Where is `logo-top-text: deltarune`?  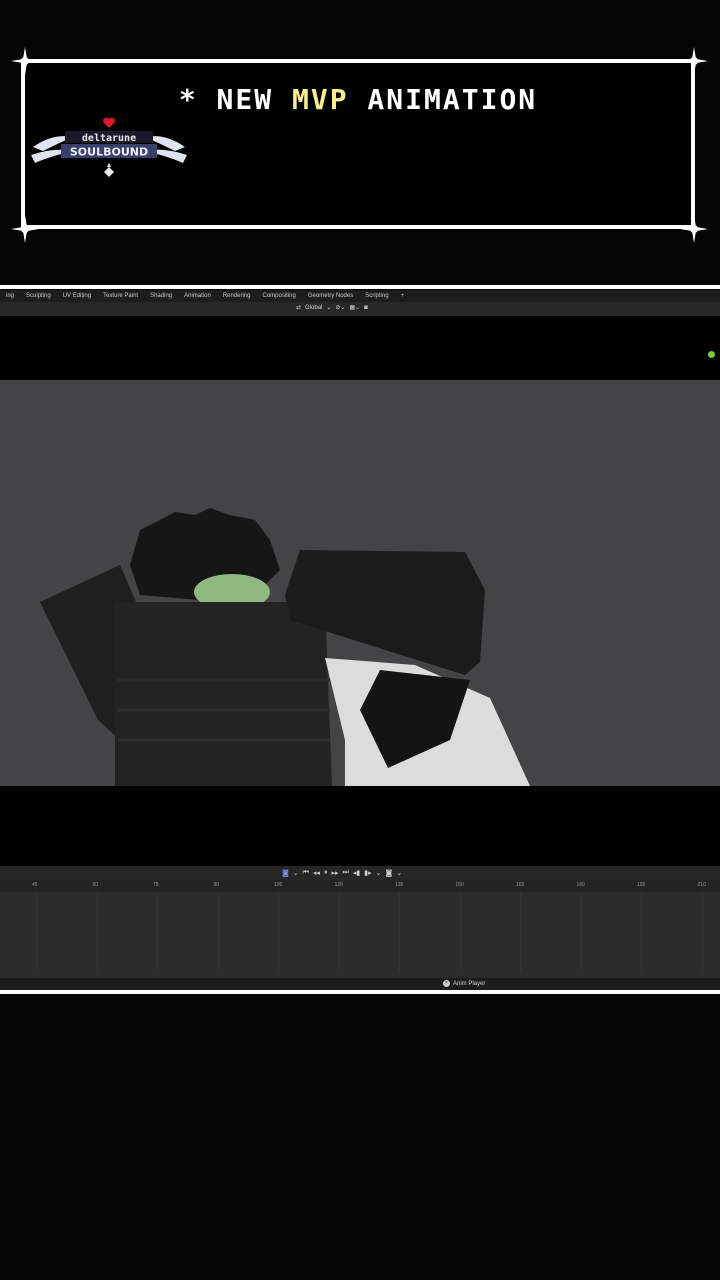
logo-top-text: deltarune is located at coordinates (109, 138).